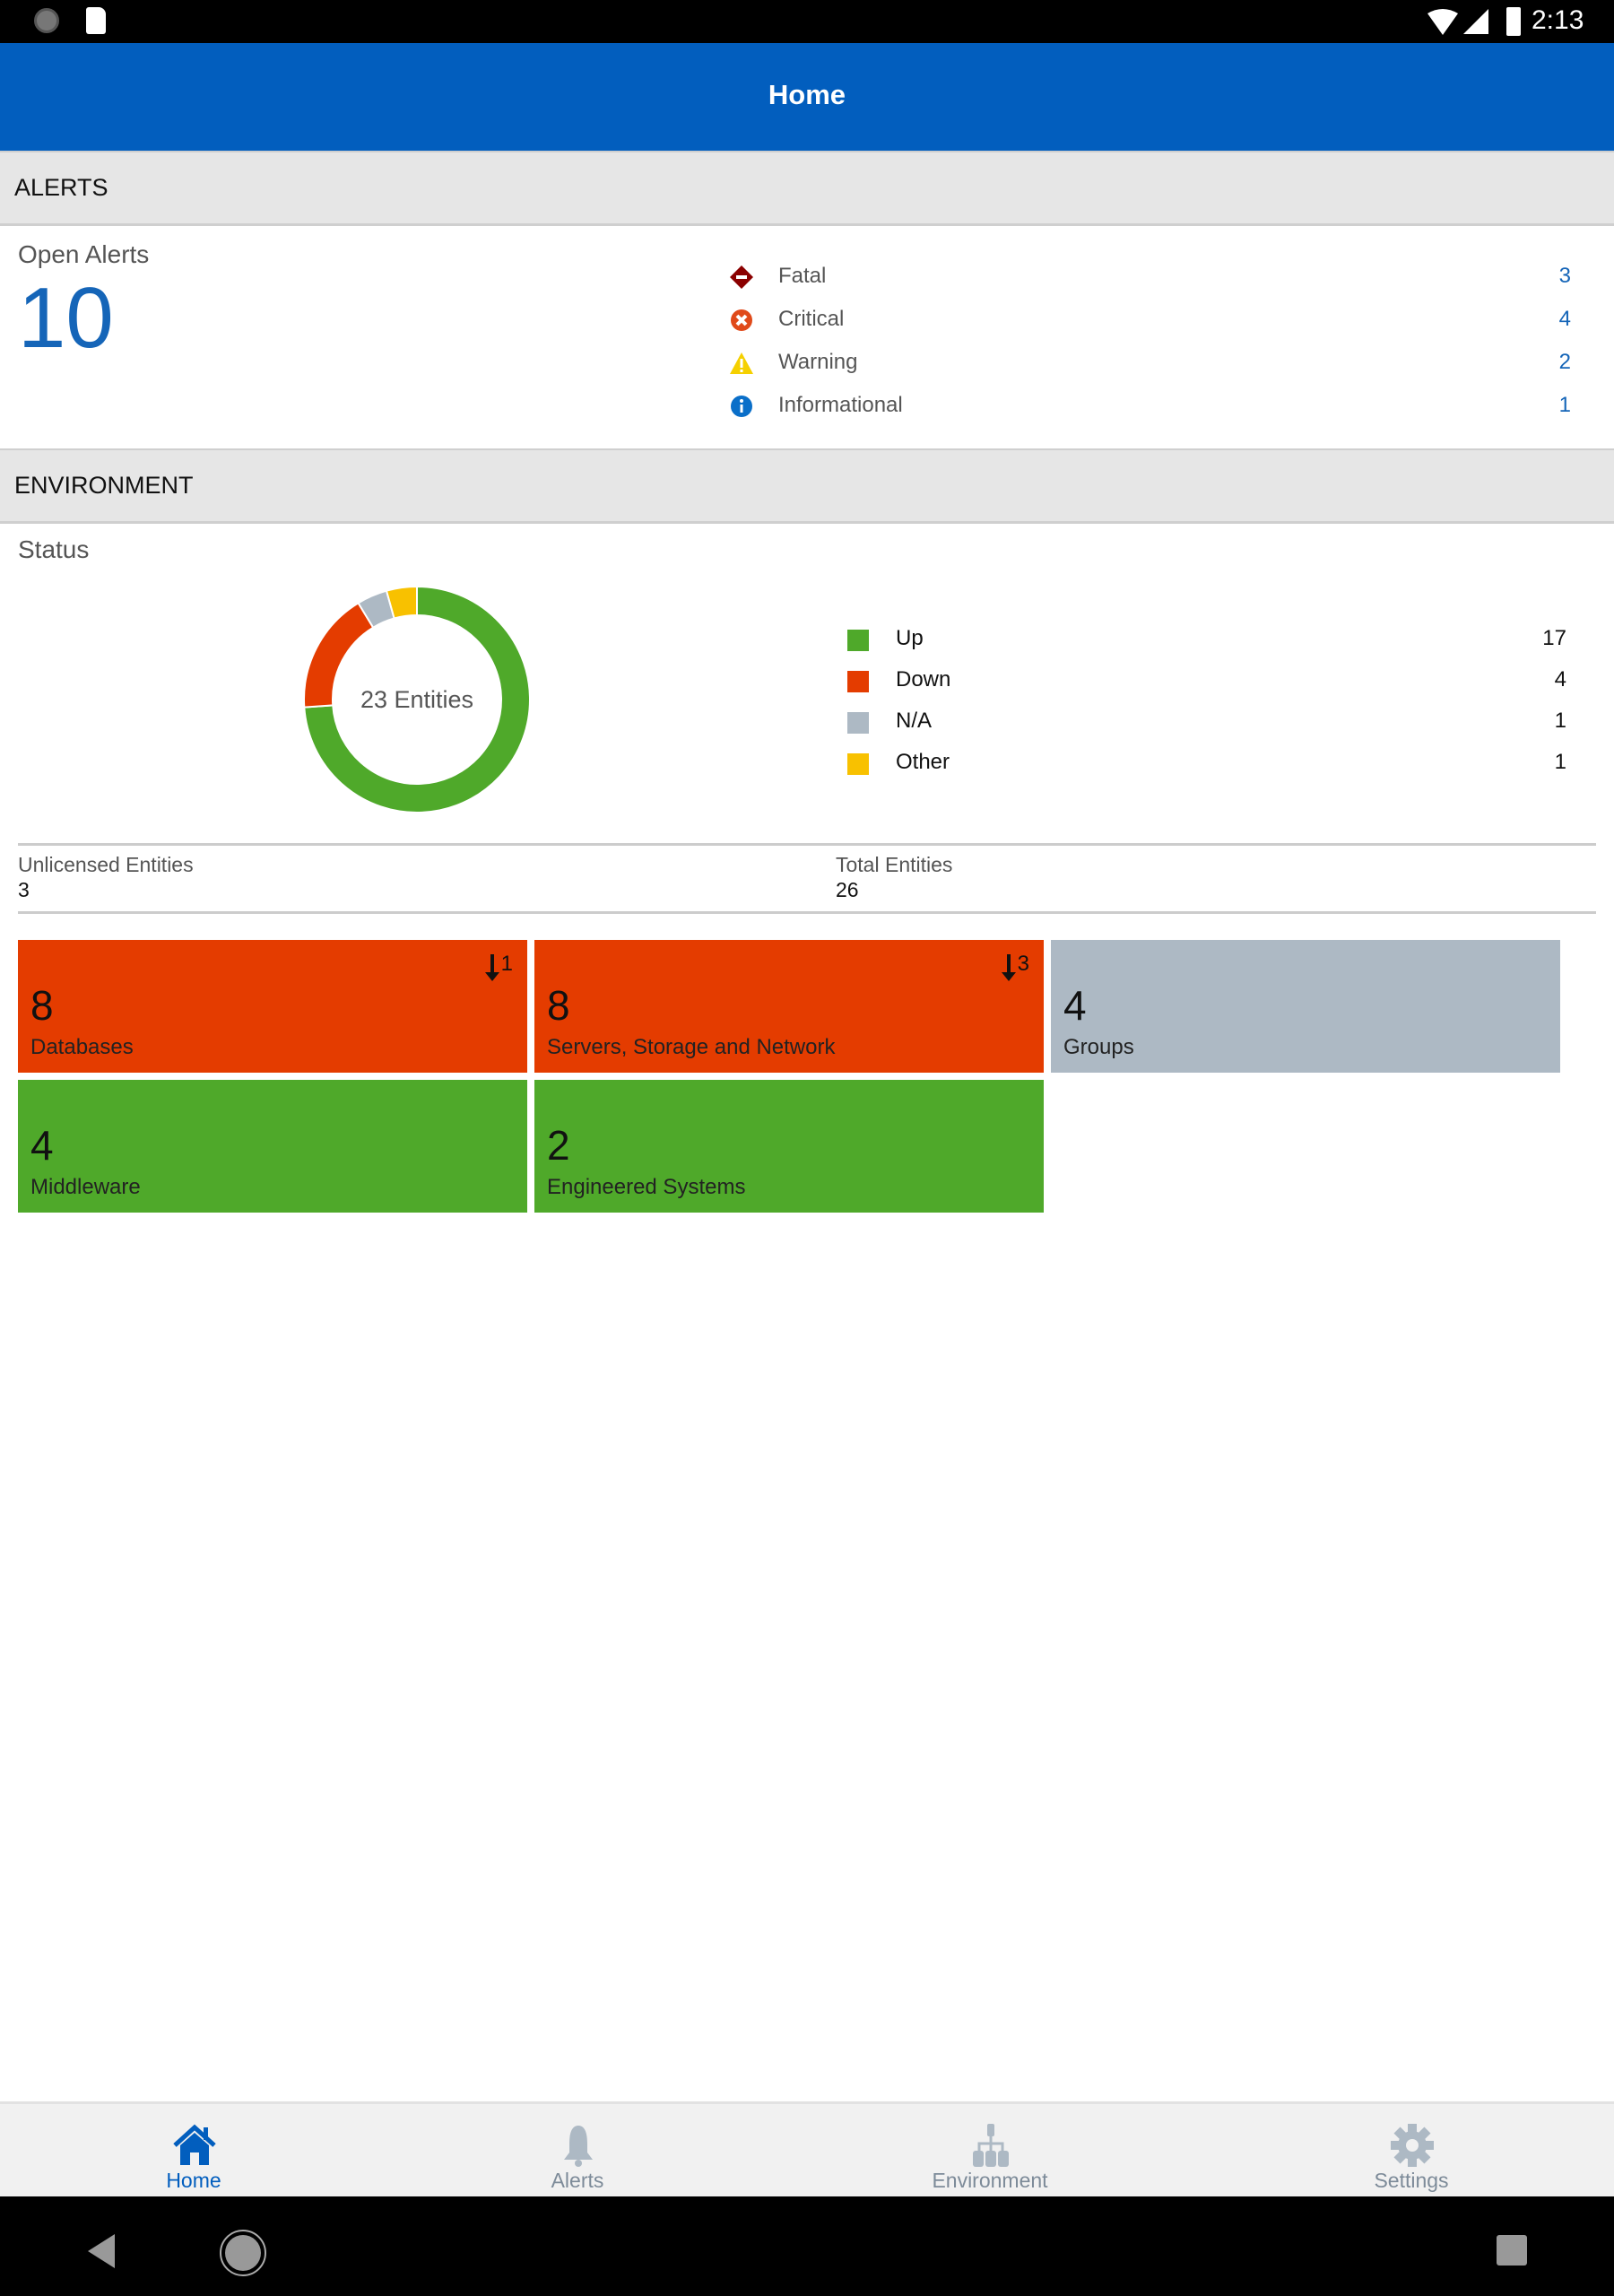  Describe the element at coordinates (578, 2146) in the screenshot. I see `bell-icon` at that location.